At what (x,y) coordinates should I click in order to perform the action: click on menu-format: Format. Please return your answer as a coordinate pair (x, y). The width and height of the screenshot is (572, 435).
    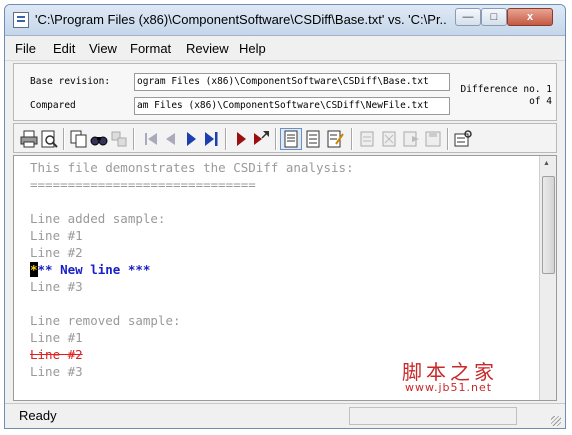
    Looking at the image, I should click on (150, 48).